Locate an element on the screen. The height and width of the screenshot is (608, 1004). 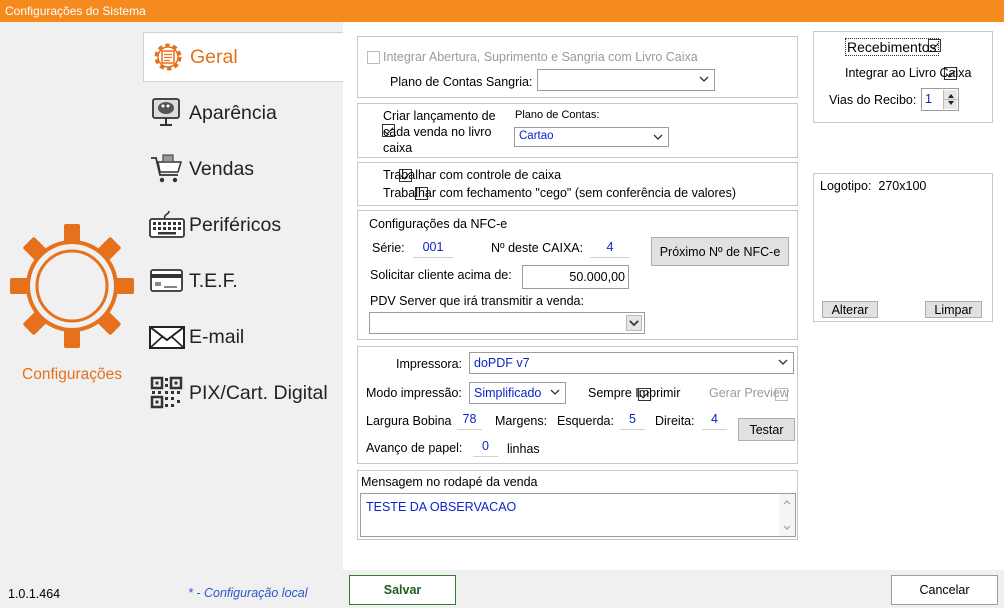
modo-impressao-select: Simplificado is located at coordinates (517, 393).